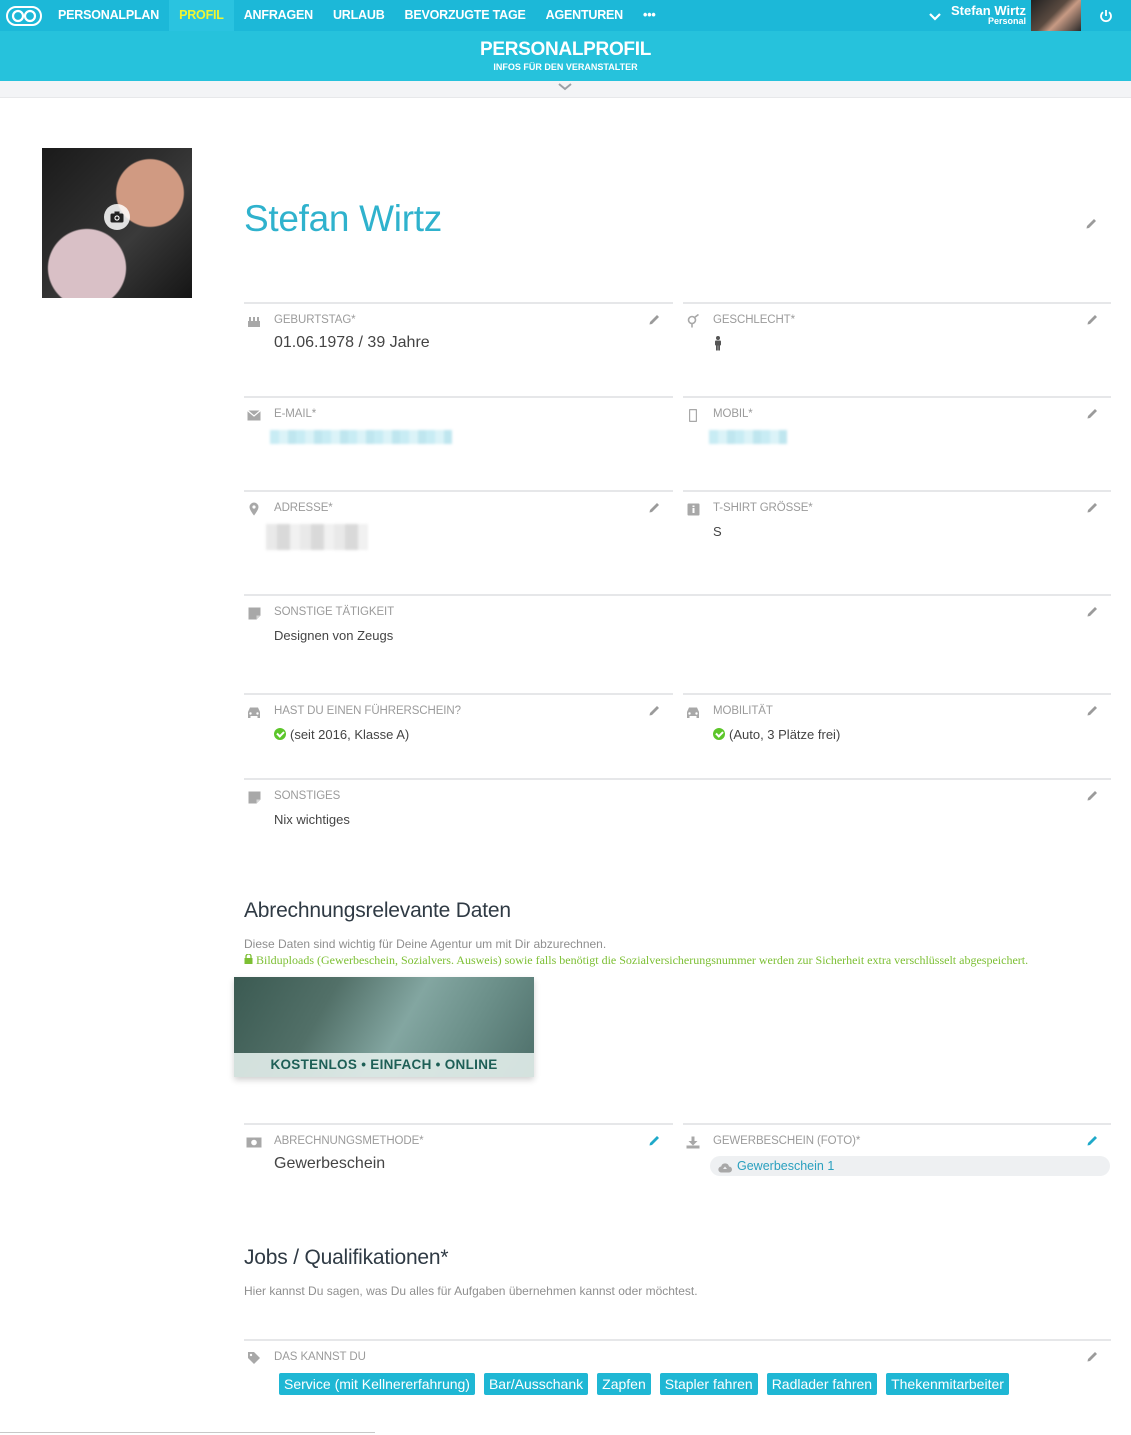  Describe the element at coordinates (384, 1065) in the screenshot. I see `banner-text: KOSTENLOS • EINFACH • ONLINE` at that location.